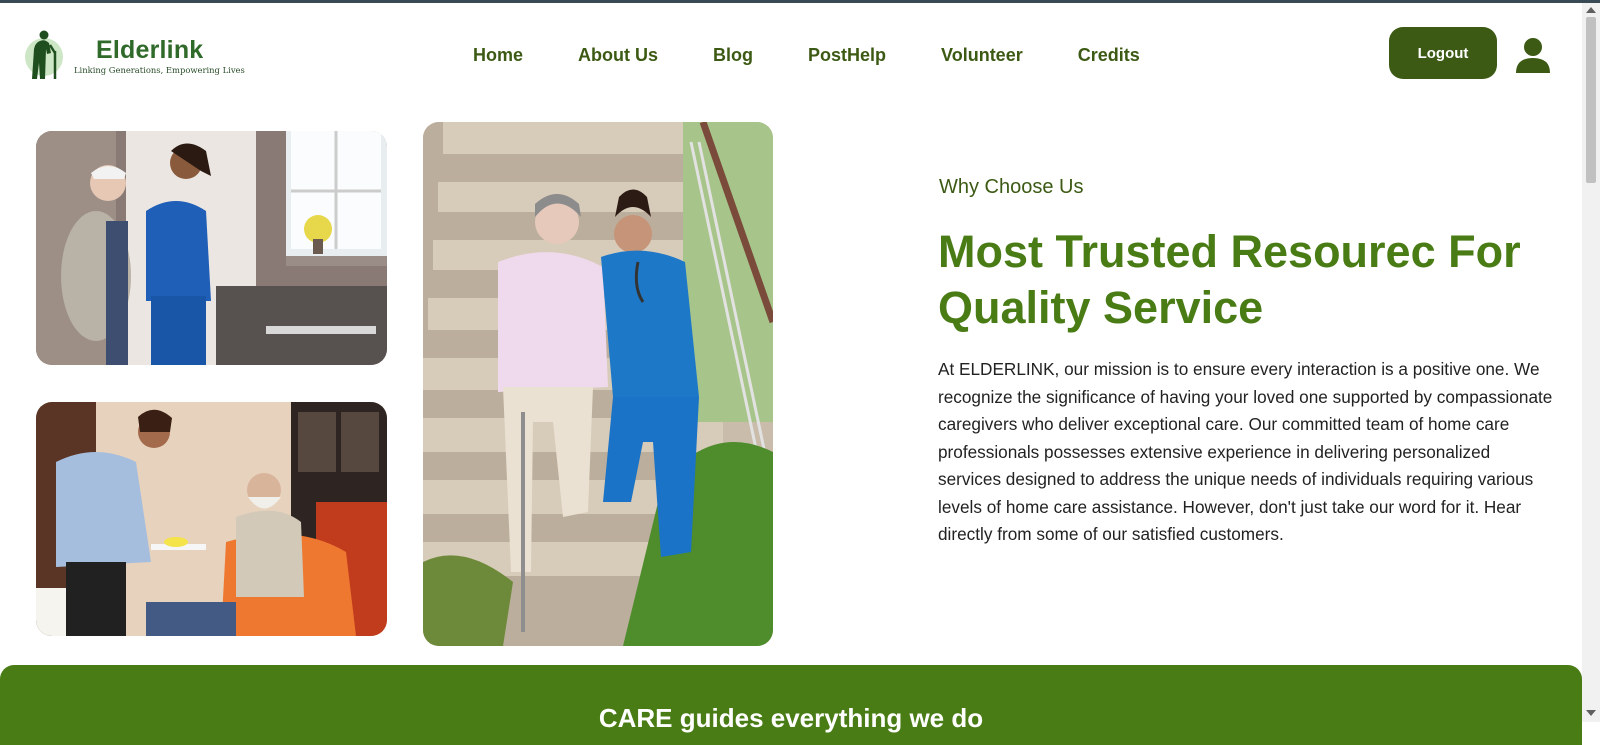 This screenshot has height=745, width=1600. What do you see at coordinates (1533, 55) in the screenshot?
I see `user-profile-icon` at bounding box center [1533, 55].